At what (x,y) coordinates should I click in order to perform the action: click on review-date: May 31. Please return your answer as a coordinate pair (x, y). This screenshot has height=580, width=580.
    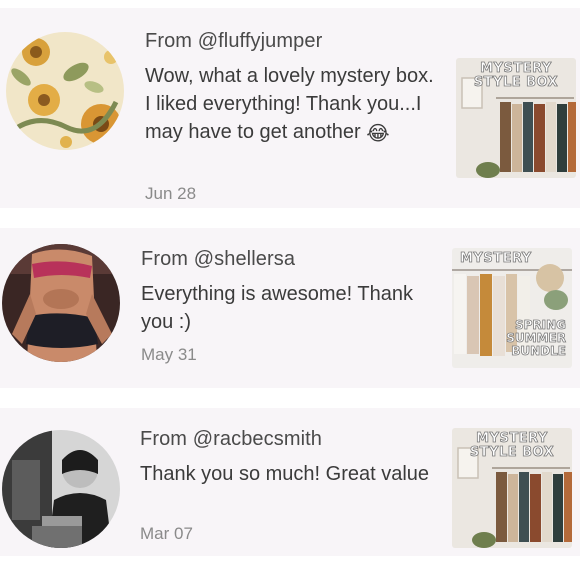
    Looking at the image, I should click on (169, 354).